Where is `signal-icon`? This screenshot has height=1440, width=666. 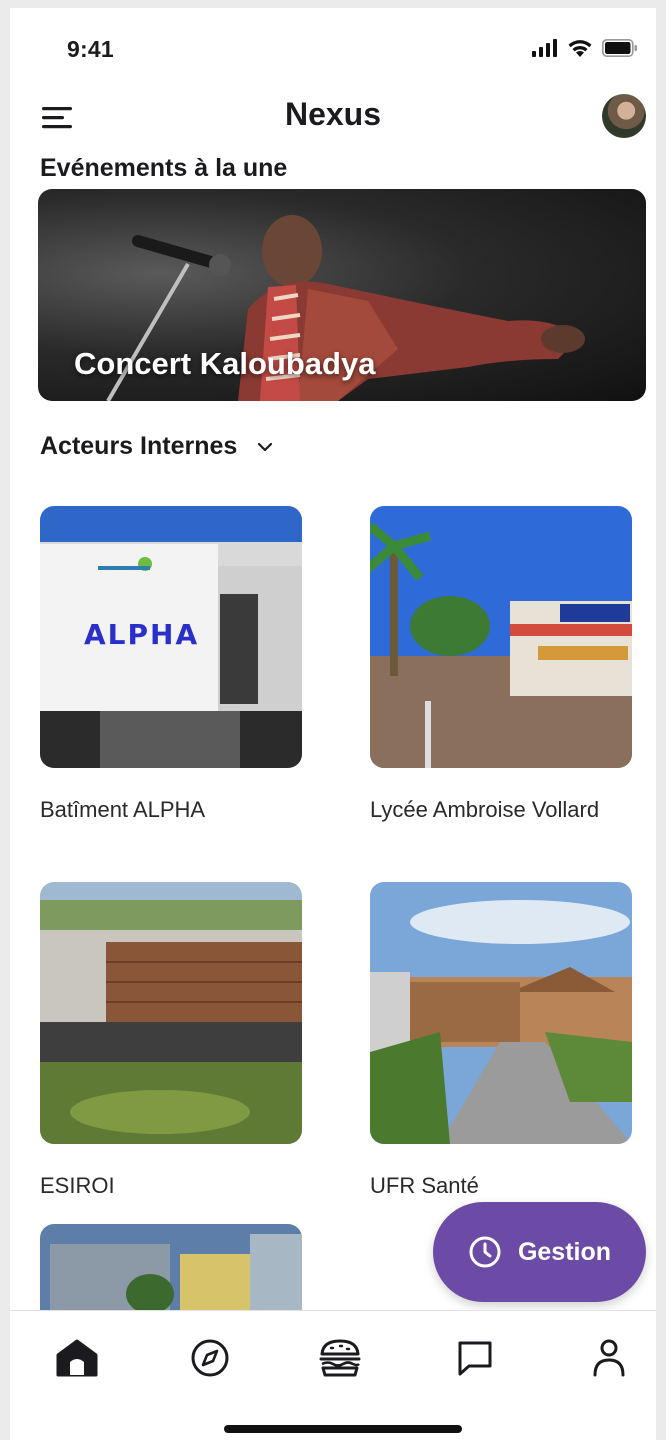 signal-icon is located at coordinates (544, 47).